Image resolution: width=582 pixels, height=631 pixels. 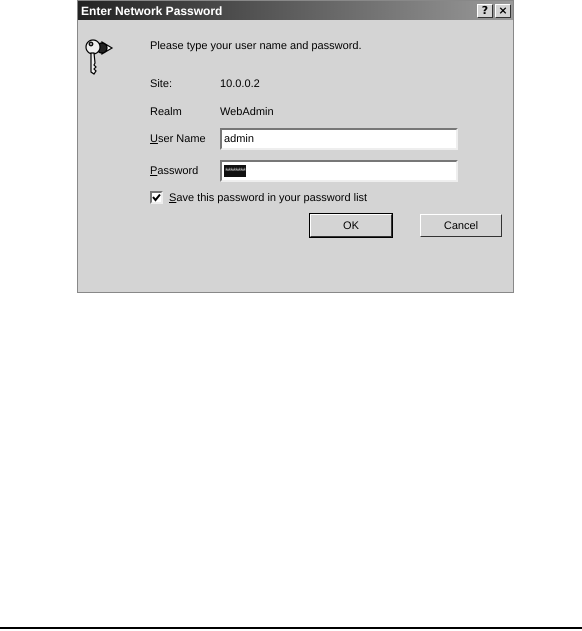 What do you see at coordinates (162, 84) in the screenshot?
I see `info-label: Site:` at bounding box center [162, 84].